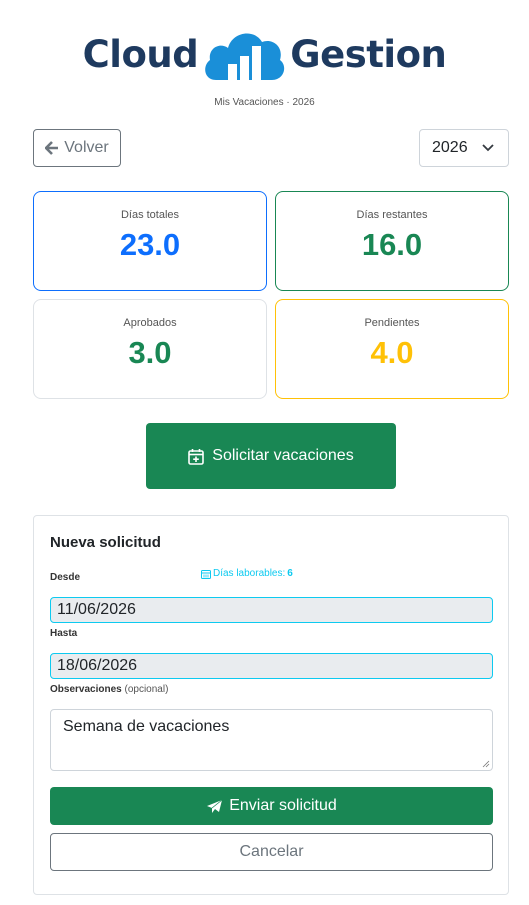 Image resolution: width=529 pixels, height=905 pixels. Describe the element at coordinates (392, 215) in the screenshot. I see `stat-label: Días restantes` at that location.